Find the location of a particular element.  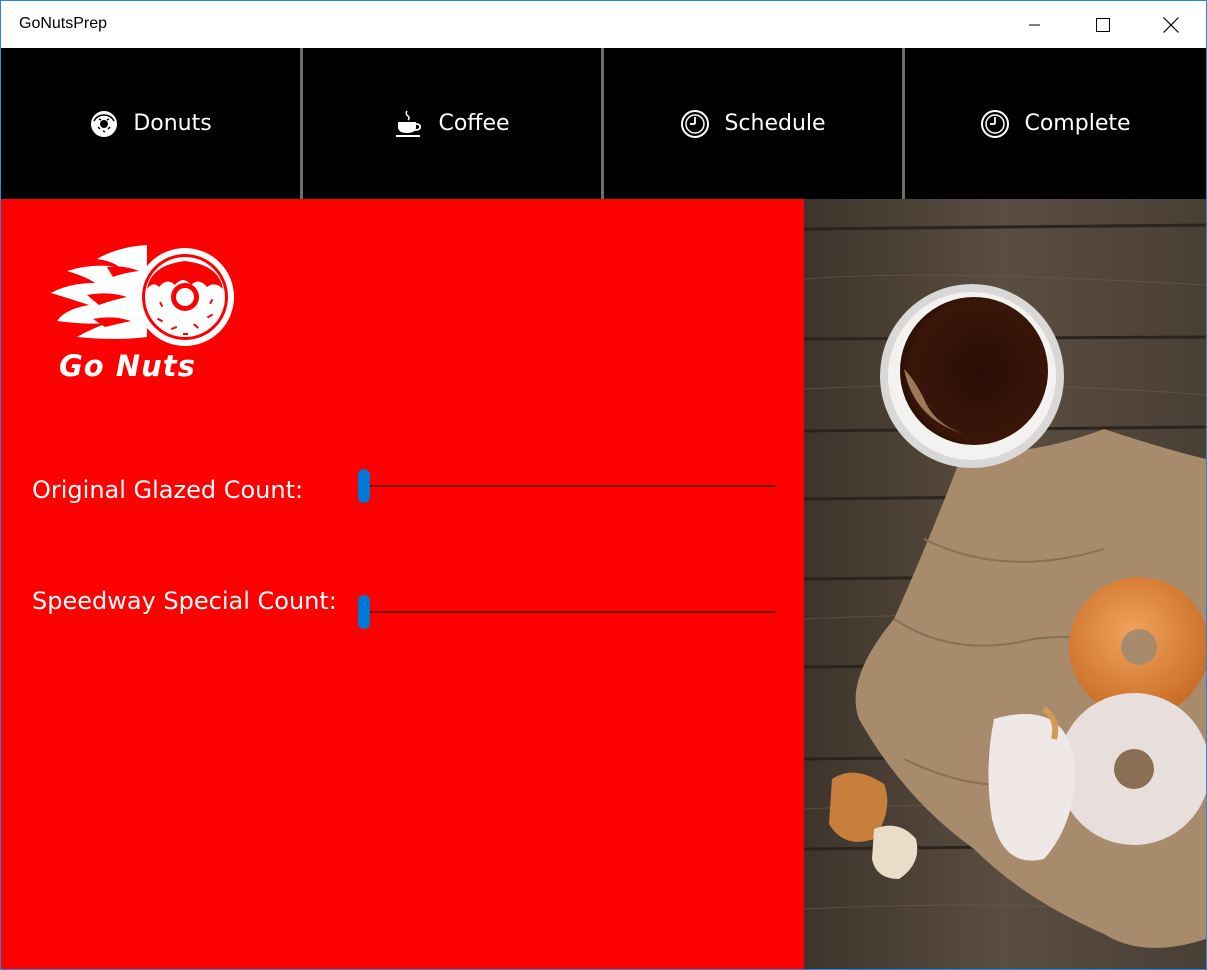

original-glazed-slider is located at coordinates (567, 486).